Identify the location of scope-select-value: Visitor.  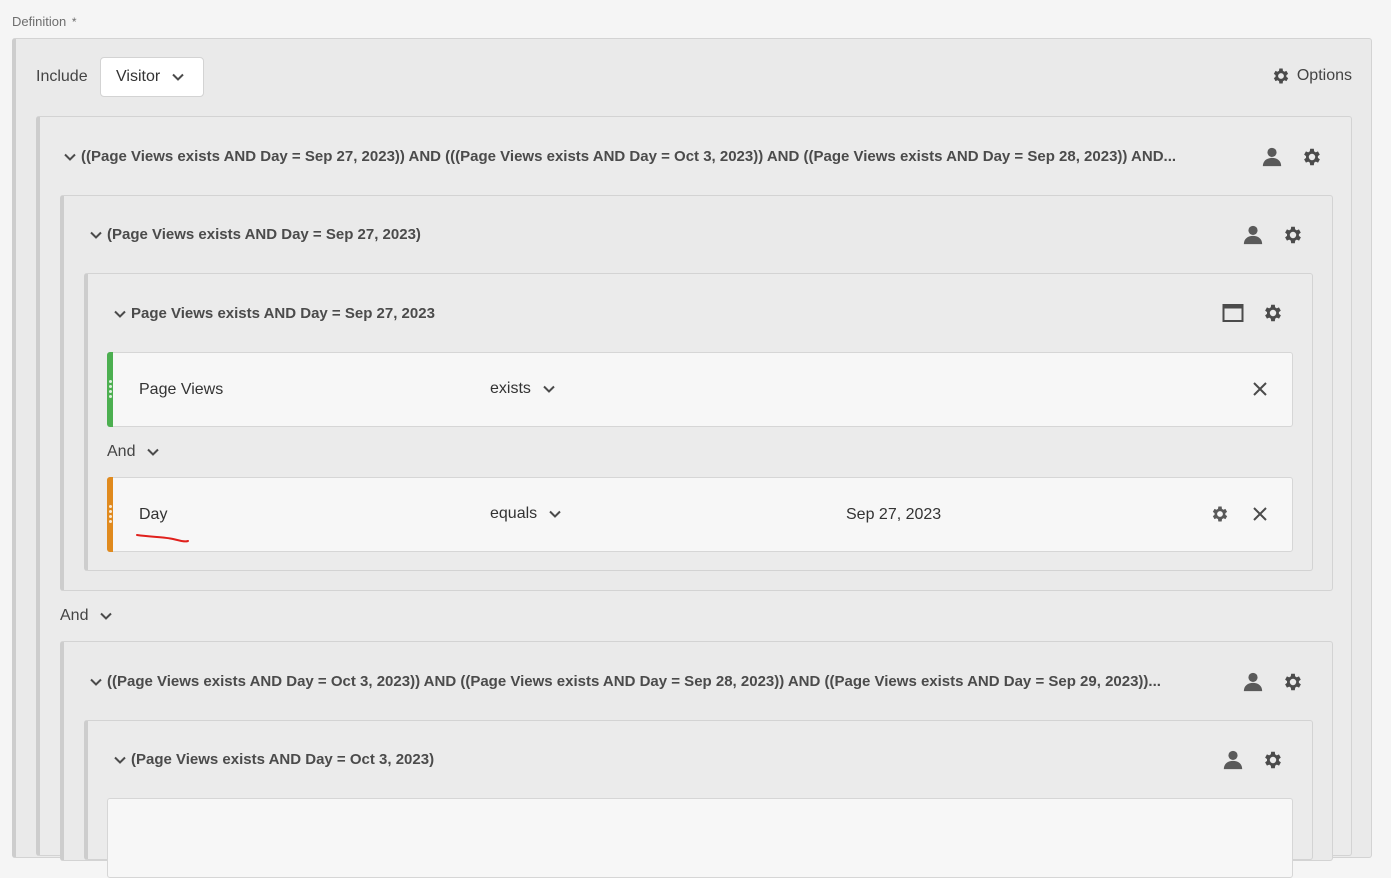
(138, 76).